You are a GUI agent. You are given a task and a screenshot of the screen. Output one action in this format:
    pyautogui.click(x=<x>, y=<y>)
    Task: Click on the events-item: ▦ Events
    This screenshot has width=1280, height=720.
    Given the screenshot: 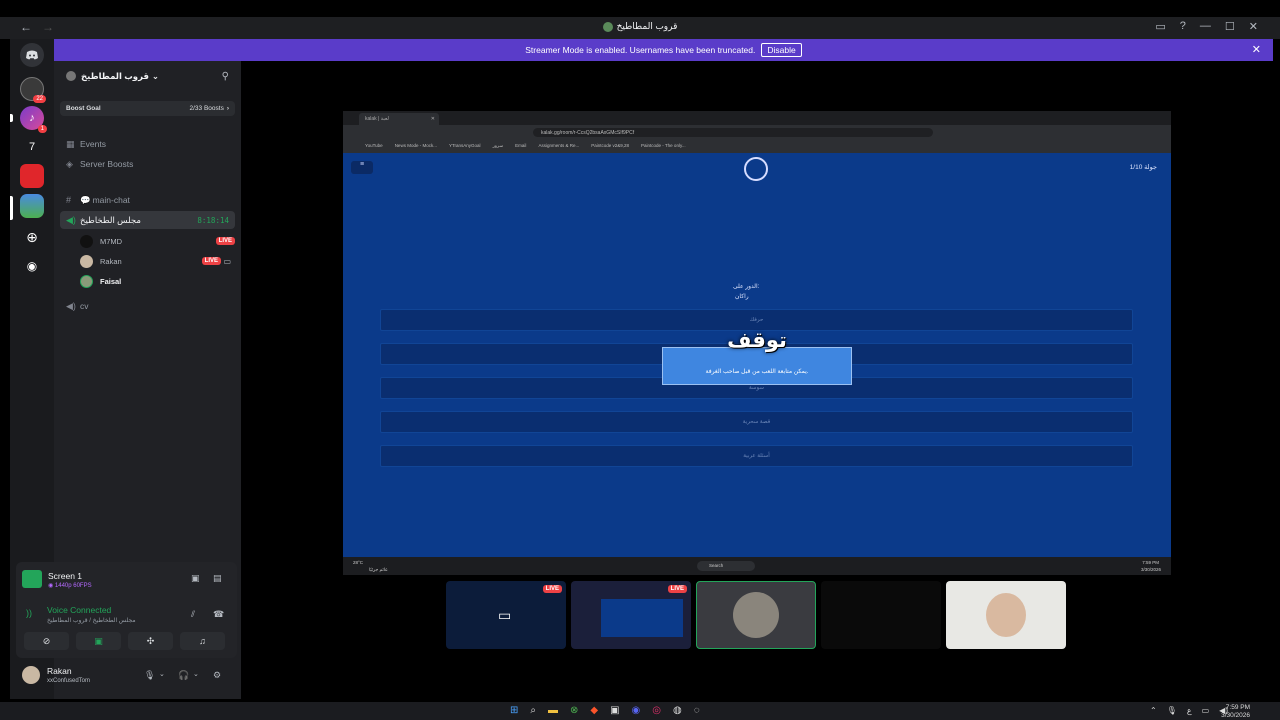 What is the action you would take?
    pyautogui.click(x=147, y=144)
    